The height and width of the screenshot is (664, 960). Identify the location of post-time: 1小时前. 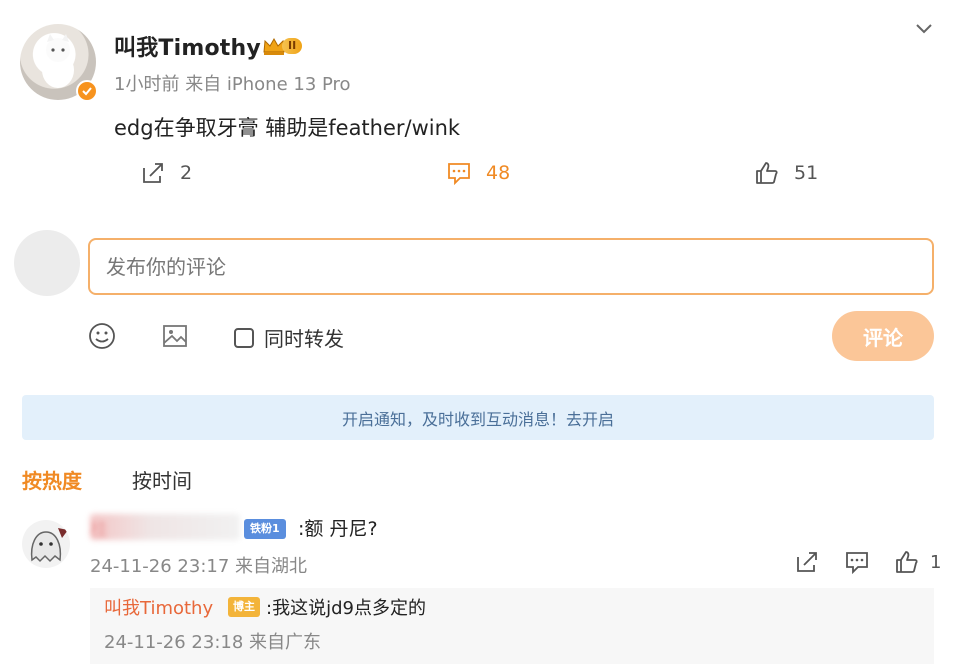
(147, 84).